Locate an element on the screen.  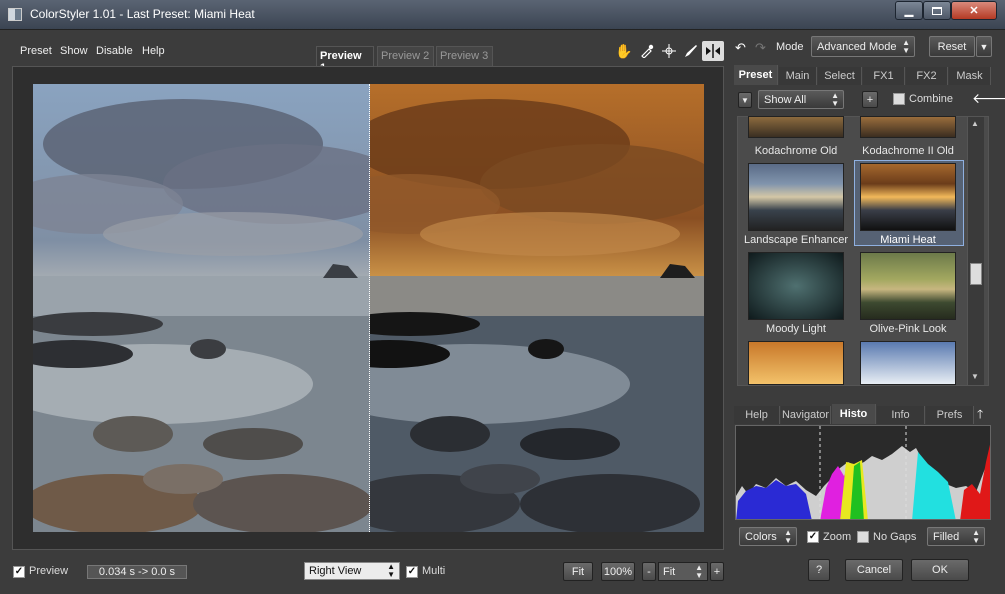
scroll-thumb is located at coordinates (976, 274).